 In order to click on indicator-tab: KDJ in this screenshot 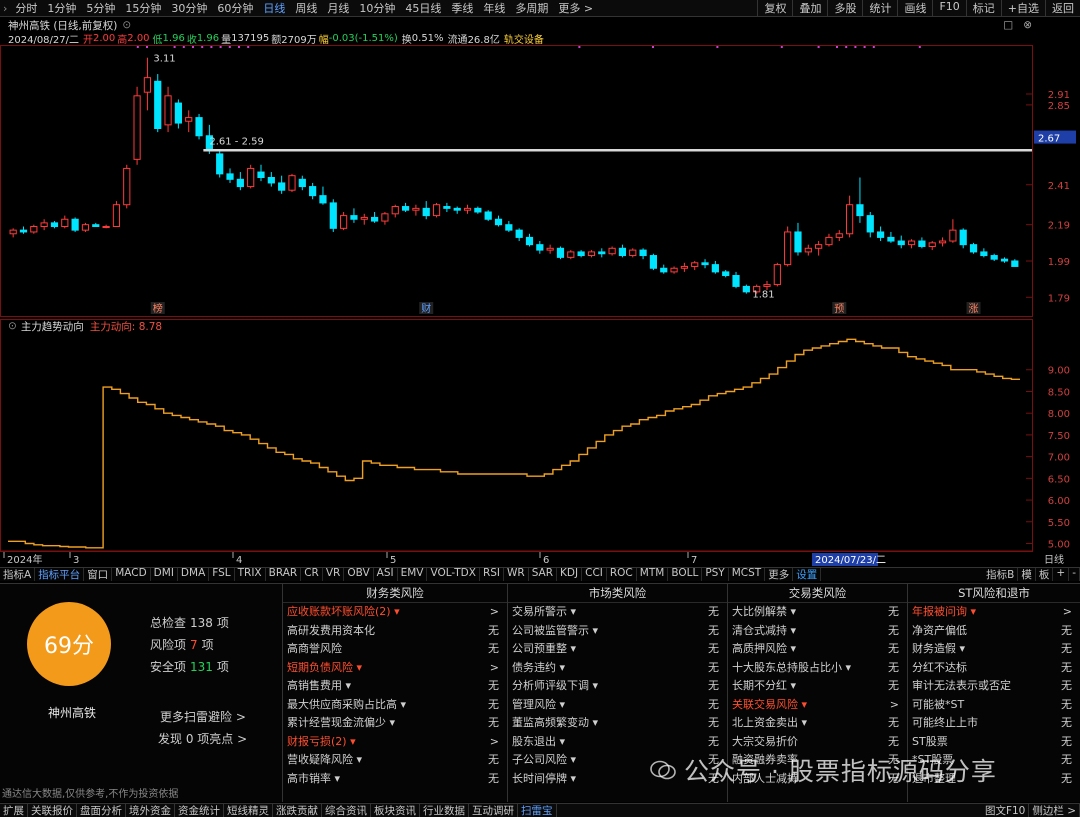, I will do `click(570, 574)`.